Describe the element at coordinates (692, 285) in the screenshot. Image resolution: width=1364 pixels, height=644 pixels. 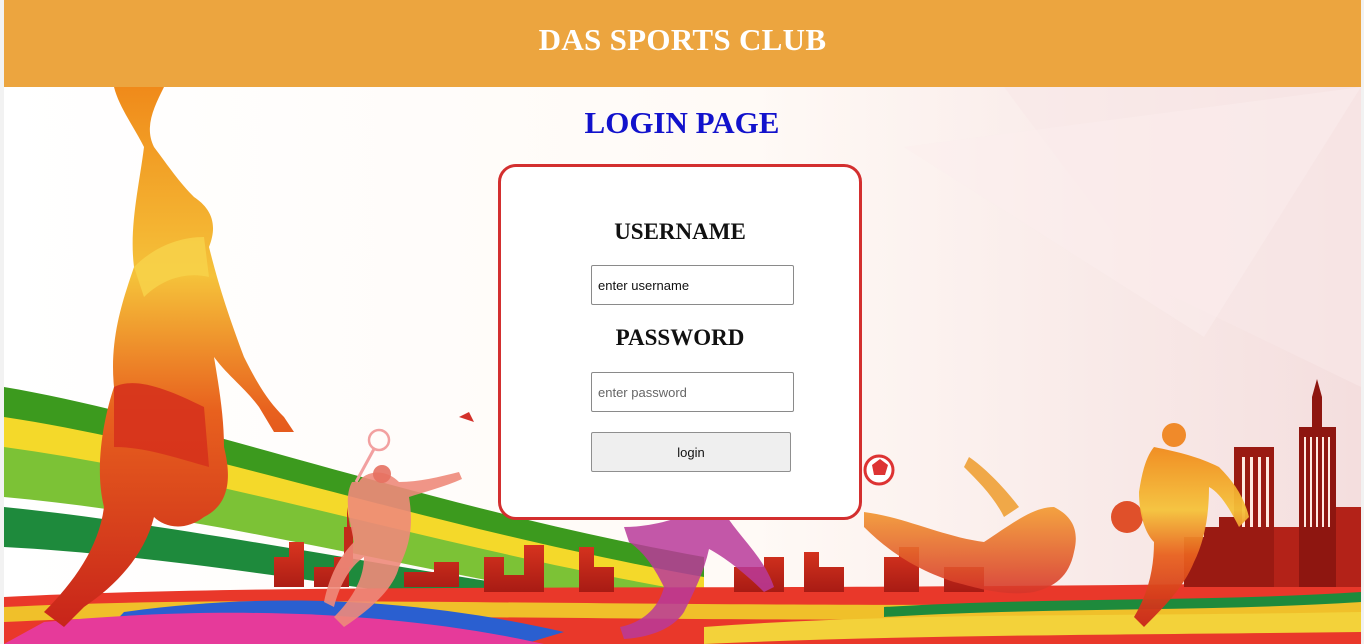
I see `username-input` at that location.